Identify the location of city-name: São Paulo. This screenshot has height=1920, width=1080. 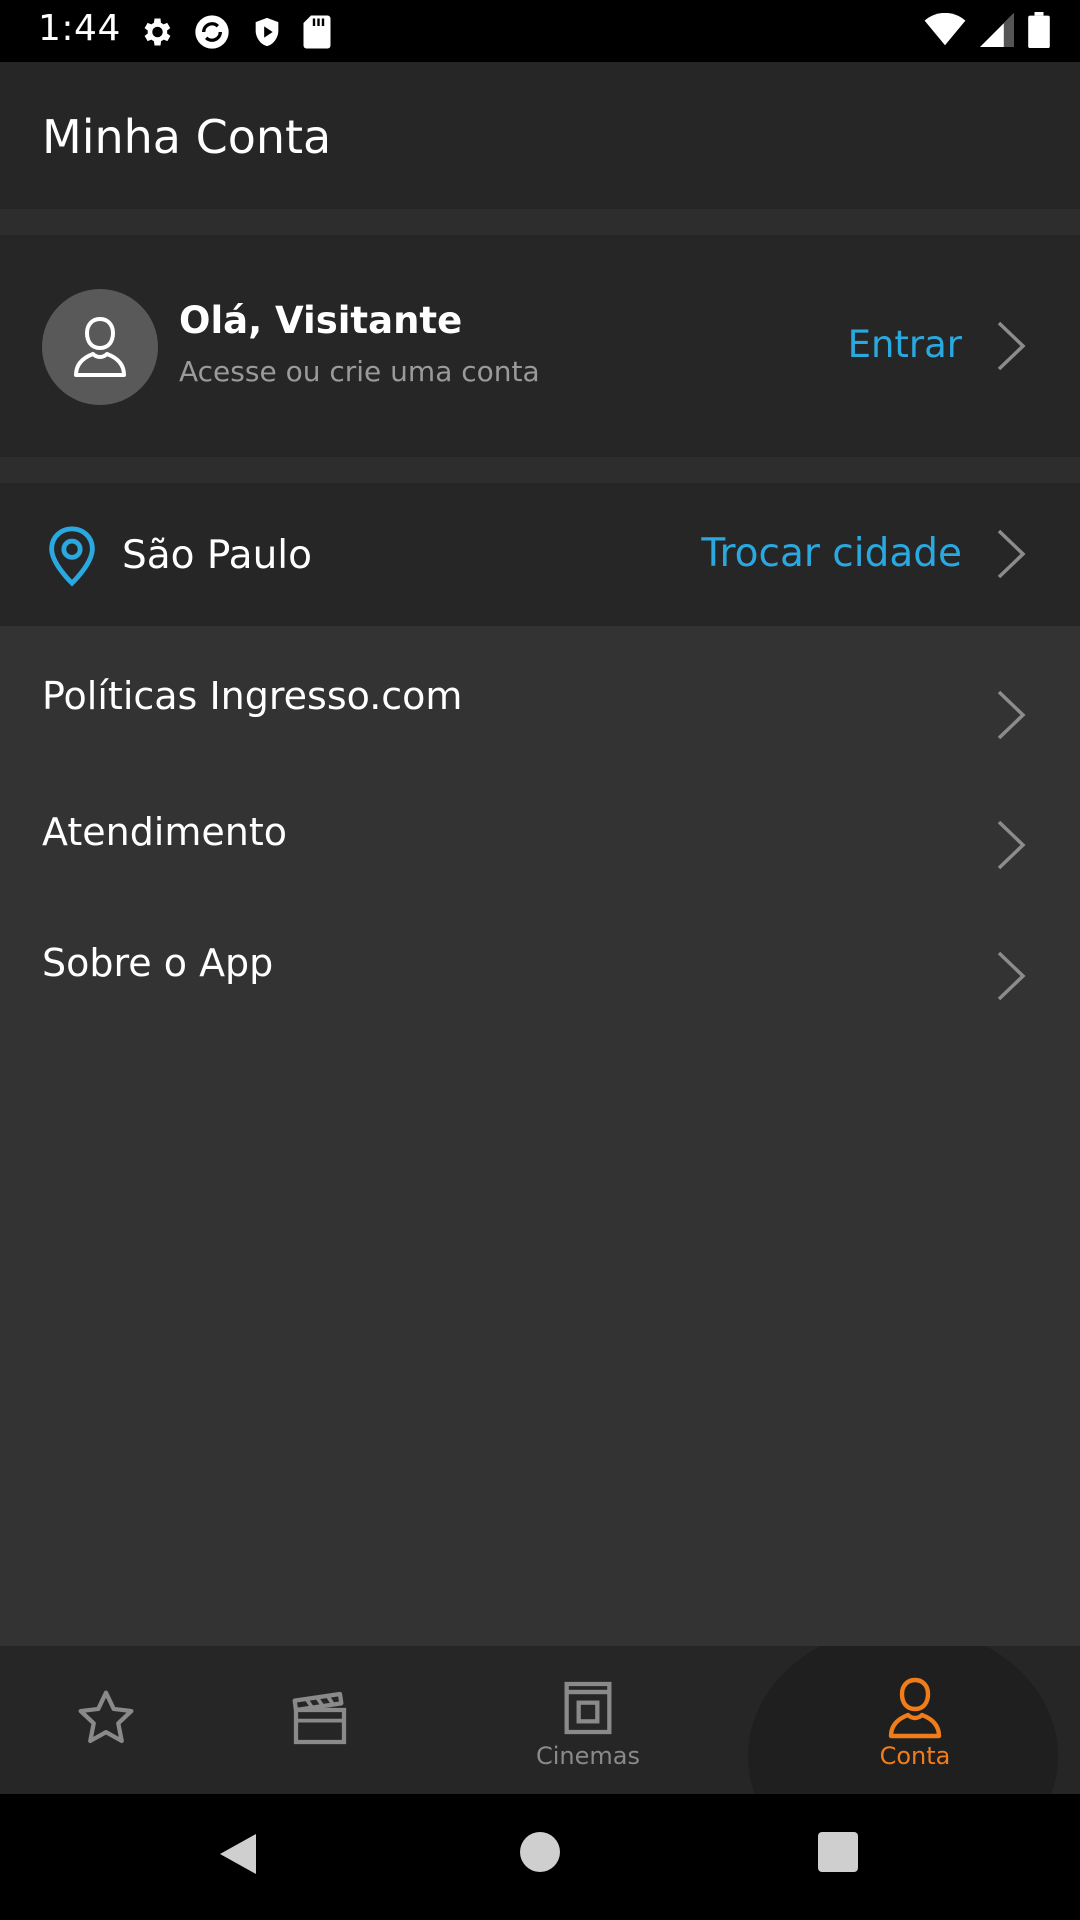
(217, 555).